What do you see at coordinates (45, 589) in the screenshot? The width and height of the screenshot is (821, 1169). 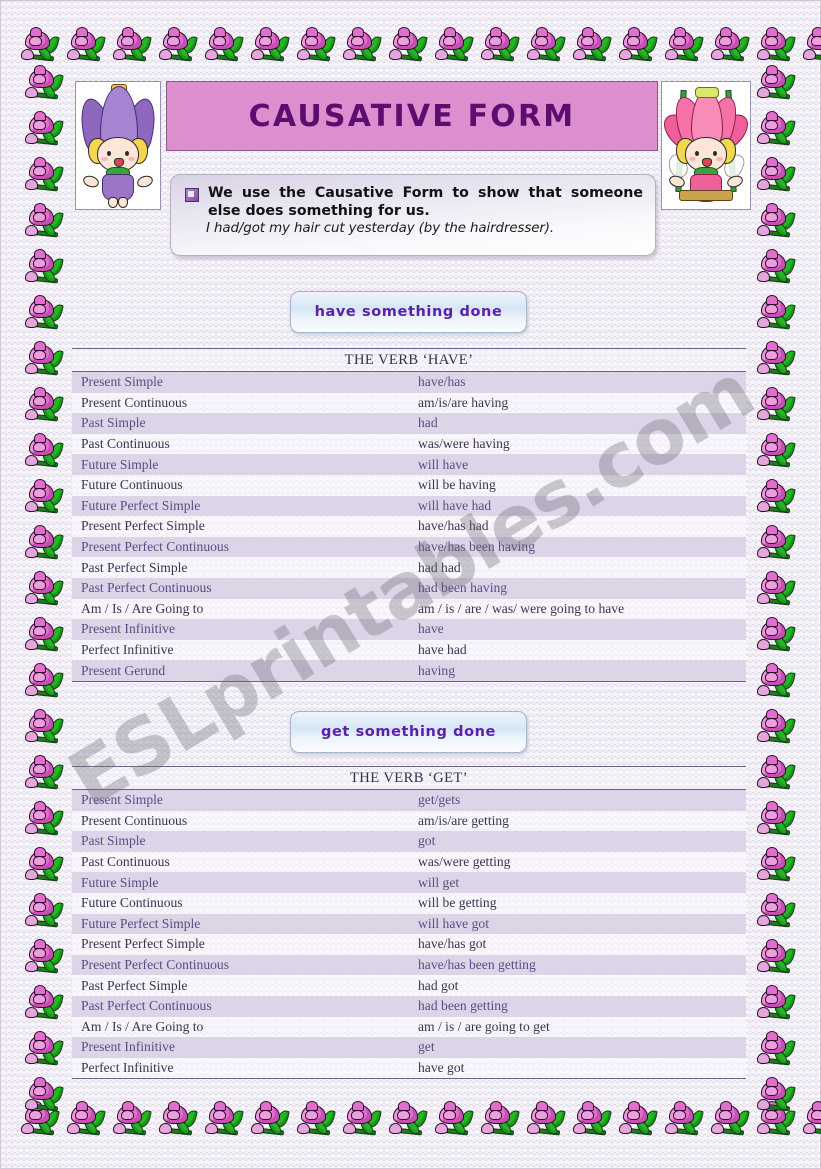 I see `rose-col` at bounding box center [45, 589].